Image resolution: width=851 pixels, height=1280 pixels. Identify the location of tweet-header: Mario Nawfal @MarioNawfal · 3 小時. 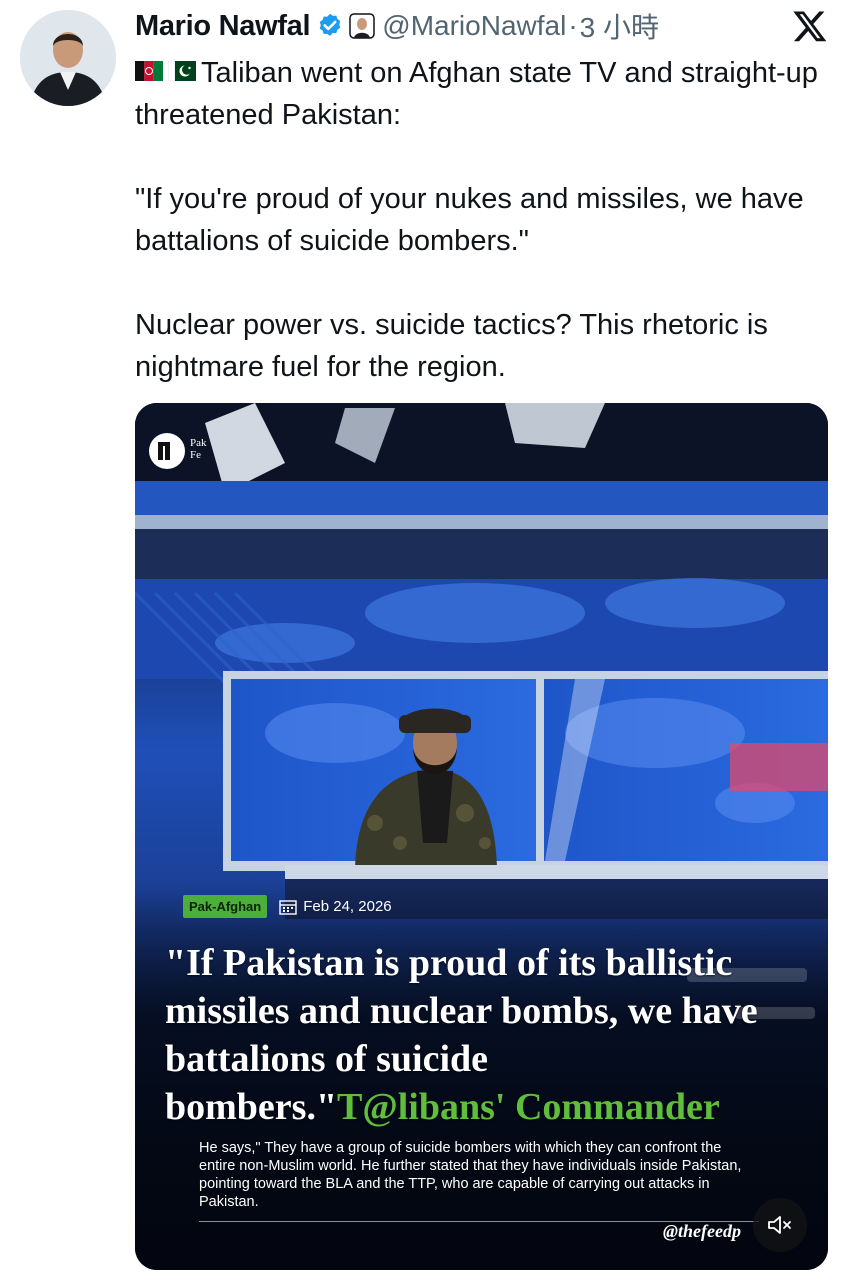
(485, 26).